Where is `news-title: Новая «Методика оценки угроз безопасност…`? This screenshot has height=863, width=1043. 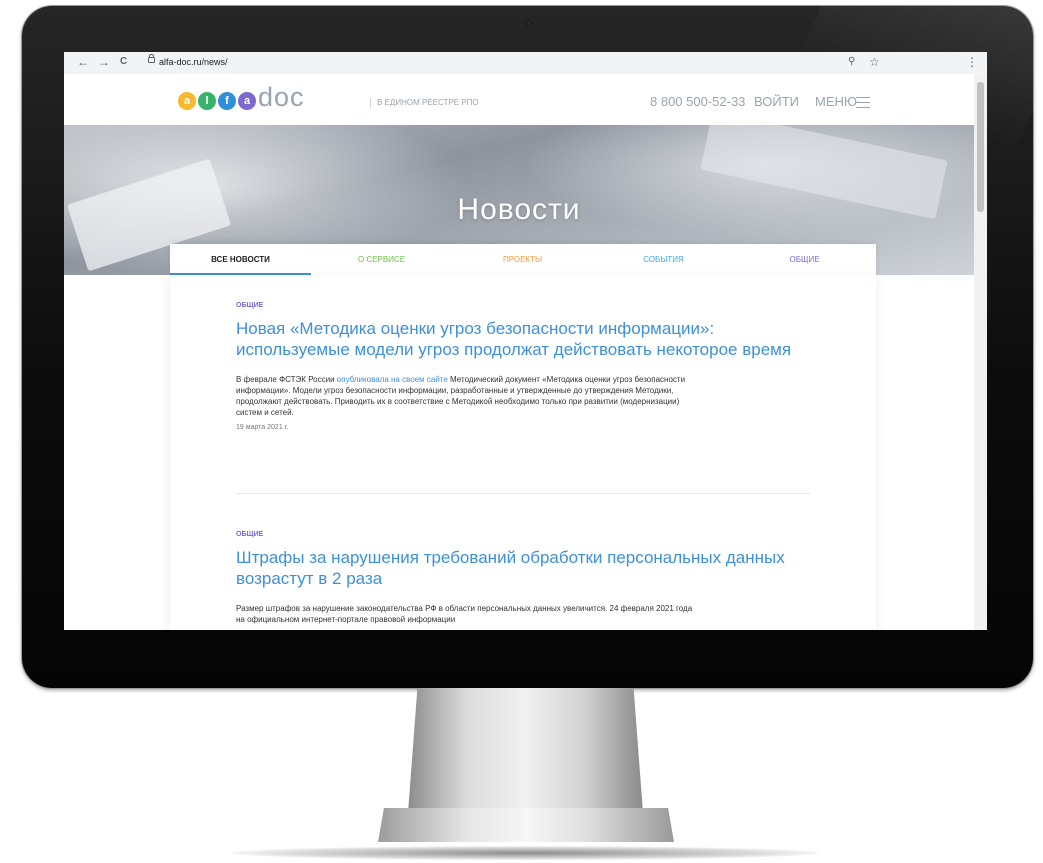
news-title: Новая «Методика оценки угроз безопасност… is located at coordinates (531, 339).